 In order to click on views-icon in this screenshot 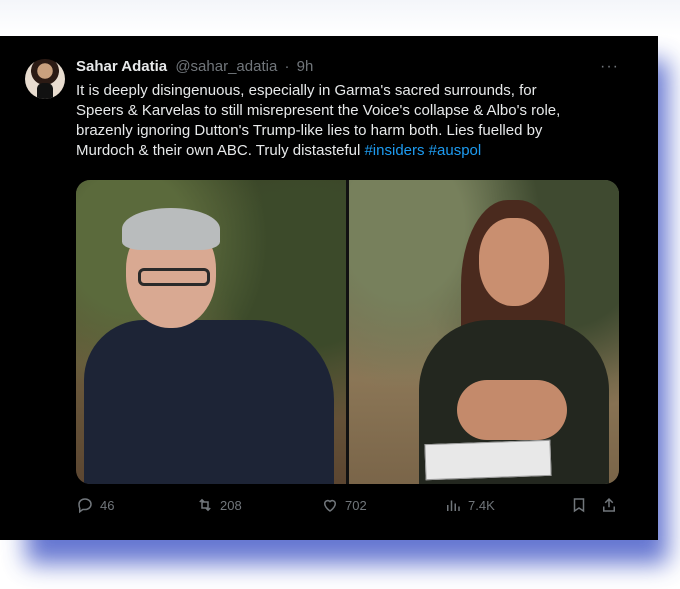, I will do `click(453, 505)`.